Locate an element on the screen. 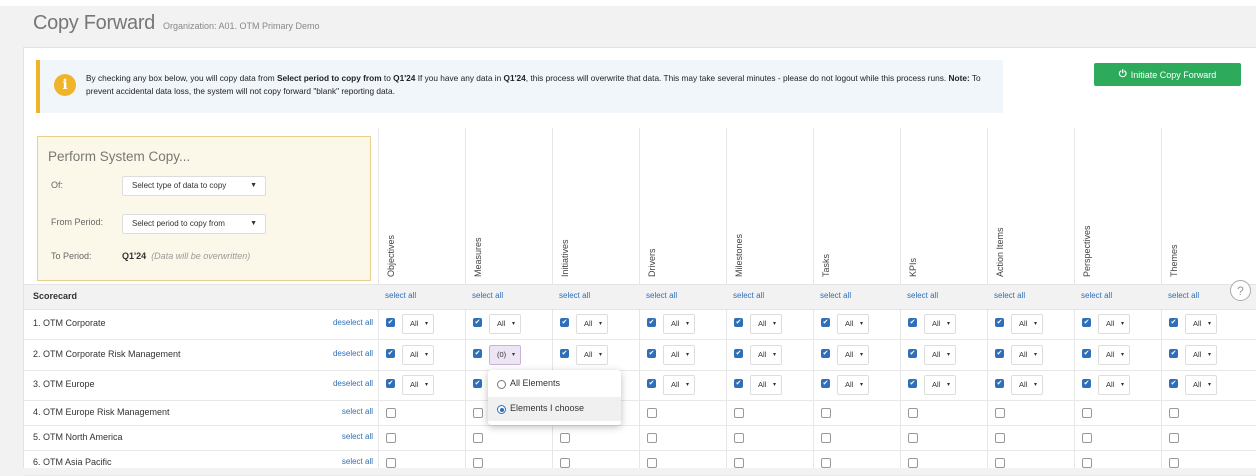  data-type-select: Select type of data to copy ▼ is located at coordinates (194, 186).